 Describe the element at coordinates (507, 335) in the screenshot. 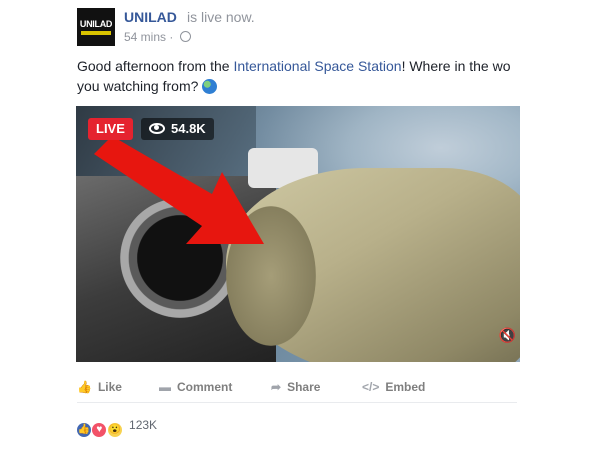

I see `mute-icon: 🔇` at that location.